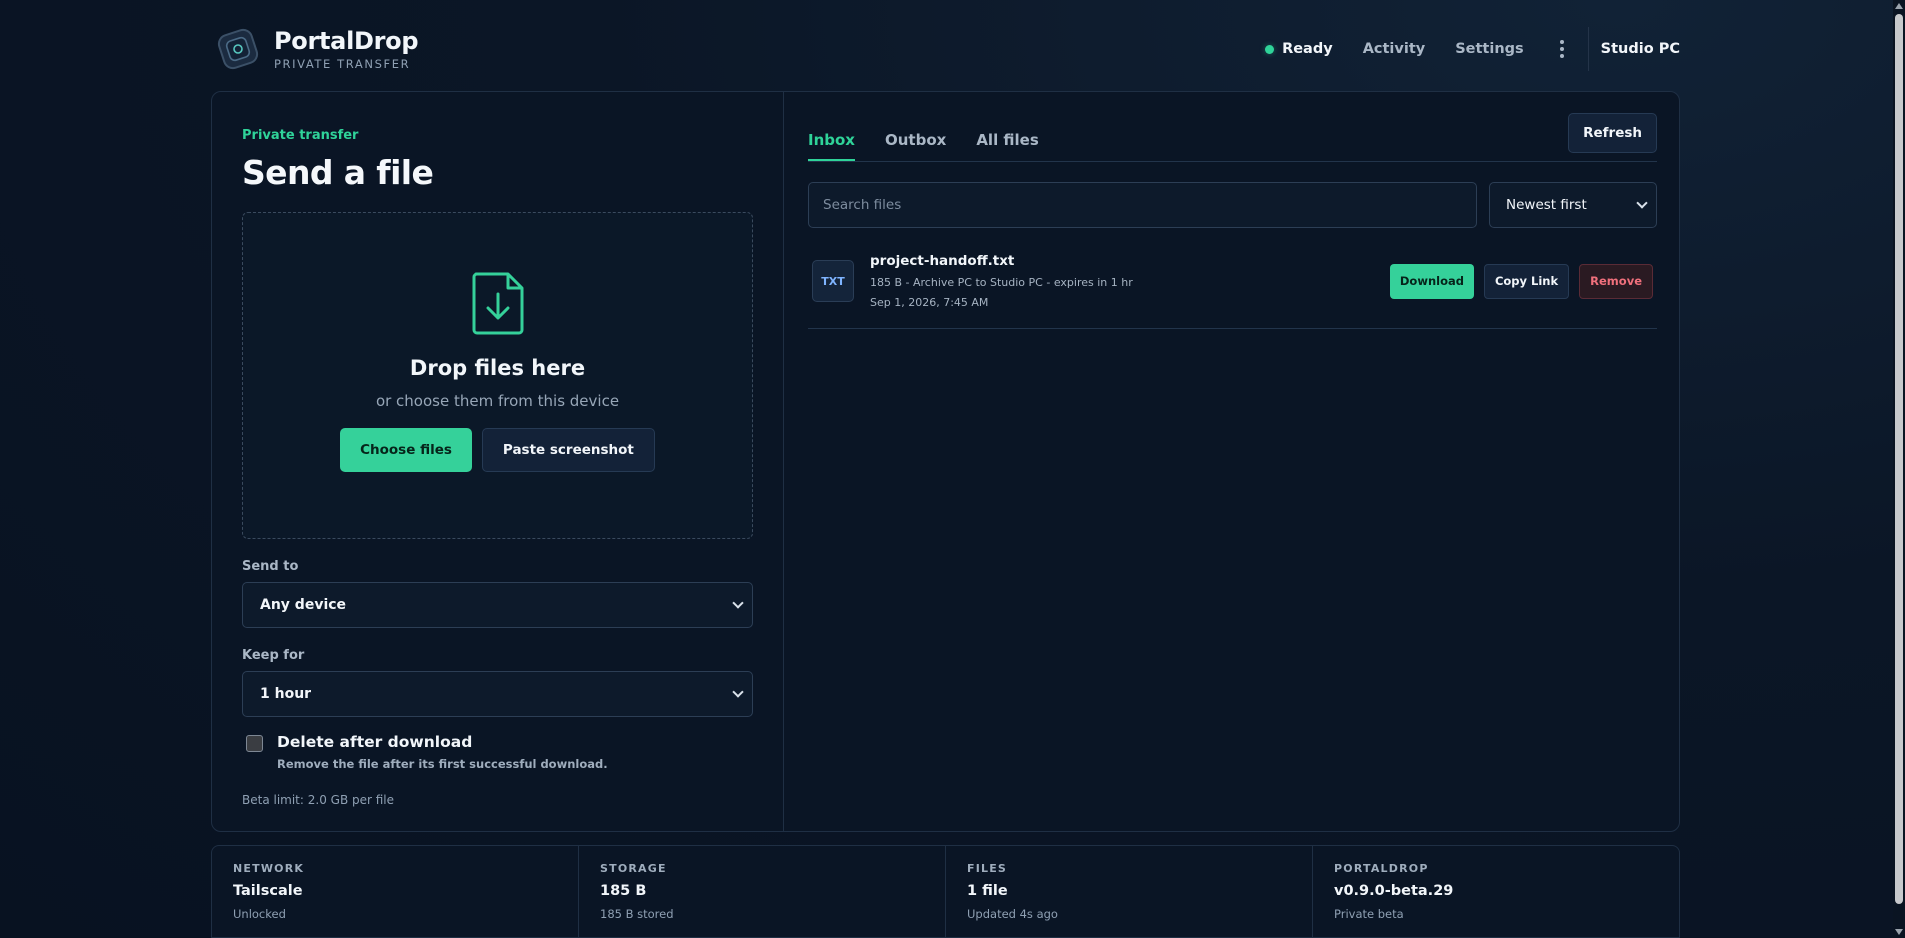 Image resolution: width=1905 pixels, height=938 pixels. What do you see at coordinates (1899, 6) in the screenshot?
I see `scroll-up-icon` at bounding box center [1899, 6].